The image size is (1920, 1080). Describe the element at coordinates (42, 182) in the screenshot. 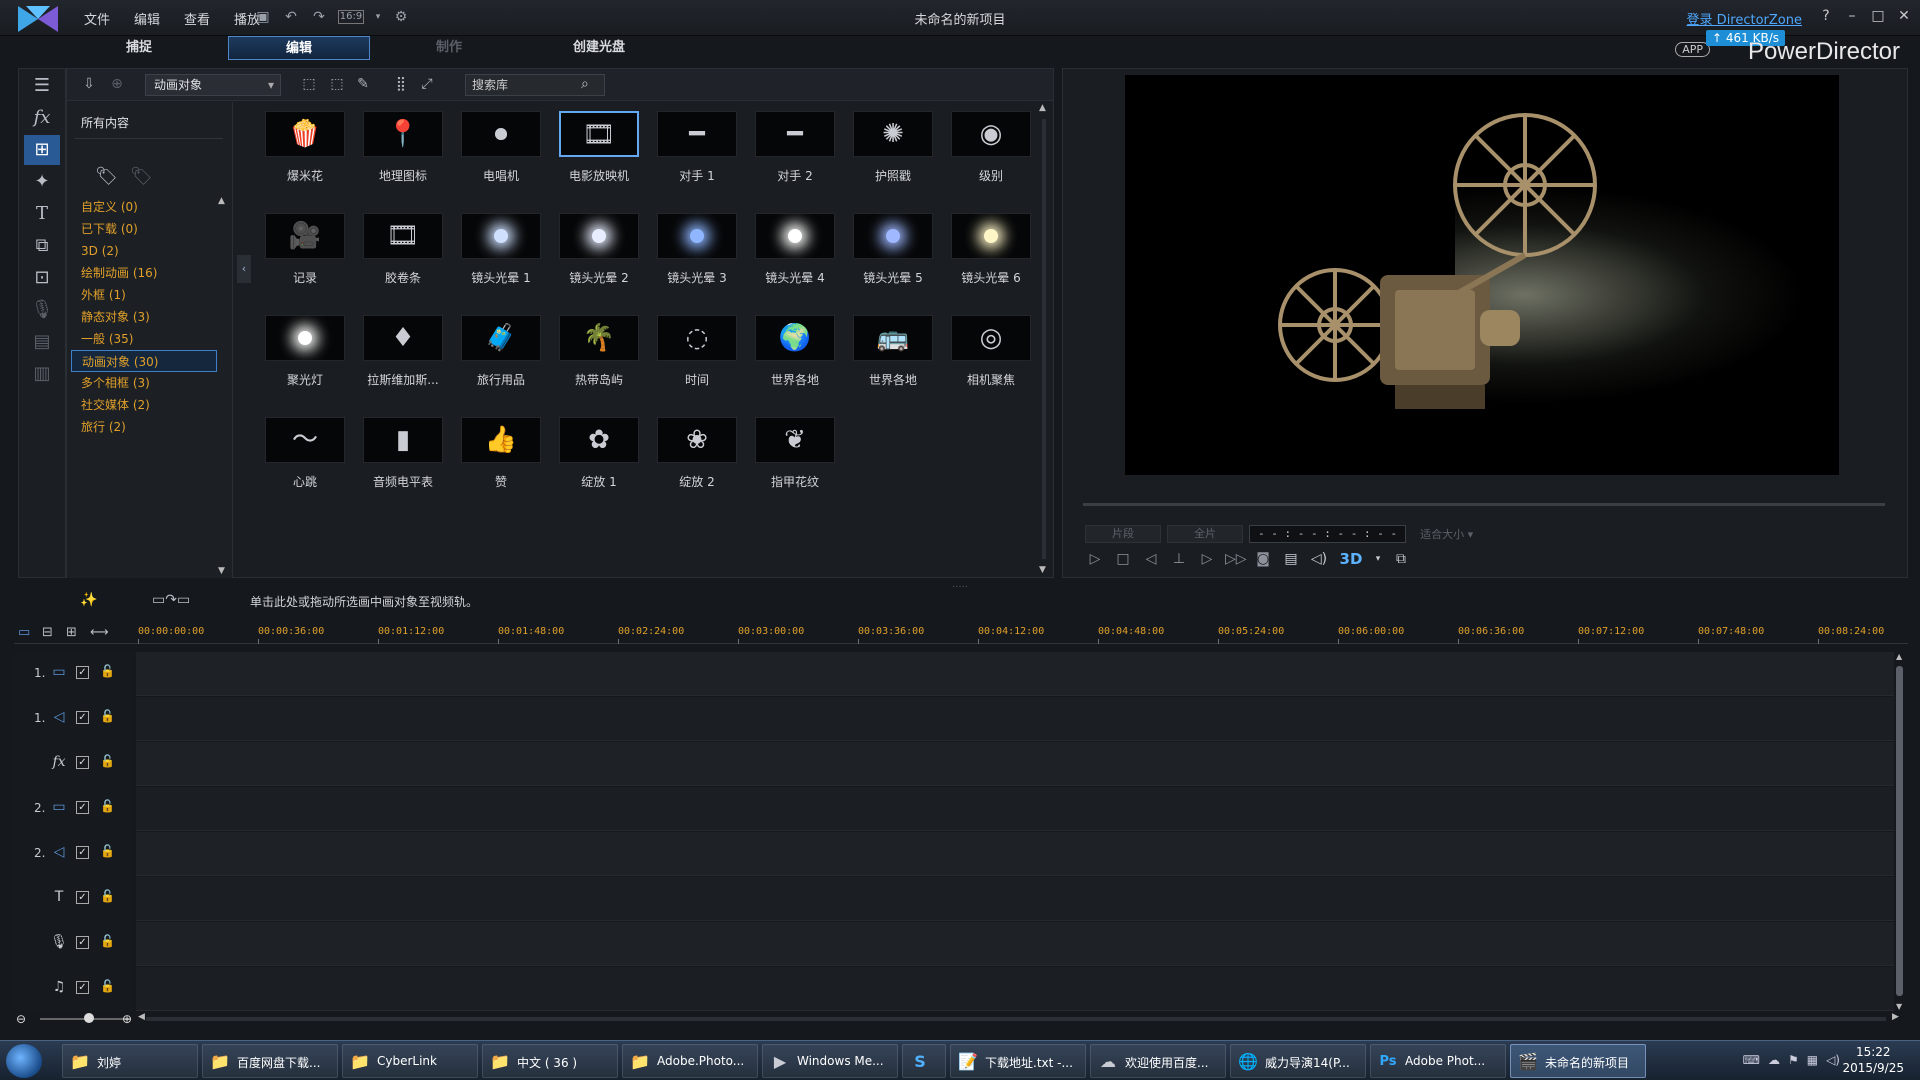

I see `particle-room-icon: ✦` at that location.